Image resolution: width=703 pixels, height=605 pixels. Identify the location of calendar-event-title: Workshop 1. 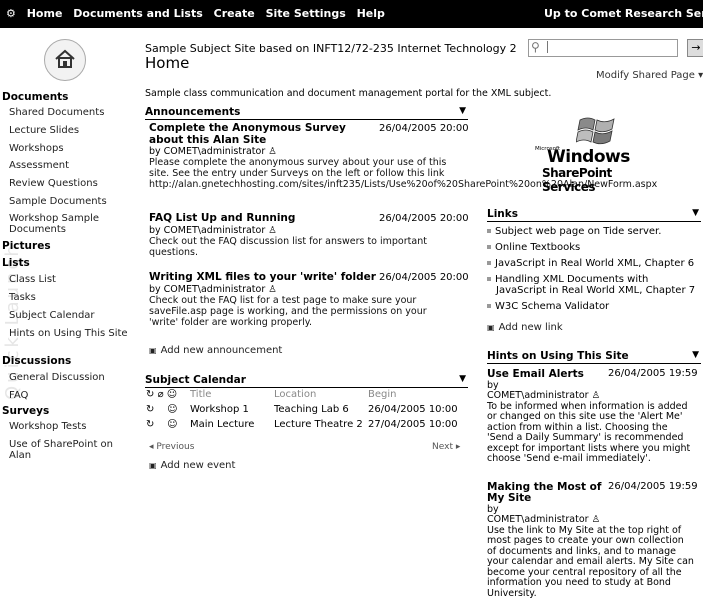
(230, 409).